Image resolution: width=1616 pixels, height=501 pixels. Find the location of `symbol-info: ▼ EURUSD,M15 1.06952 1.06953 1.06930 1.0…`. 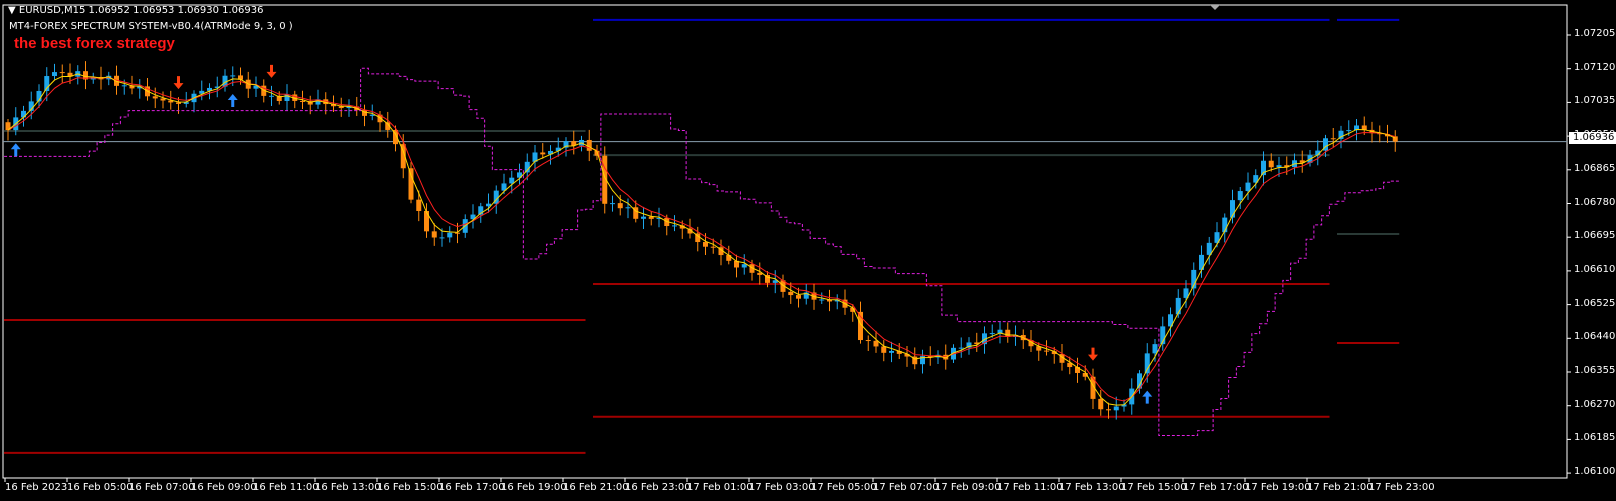

symbol-info: ▼ EURUSD,M15 1.06952 1.06953 1.06930 1.0… is located at coordinates (135, 10).